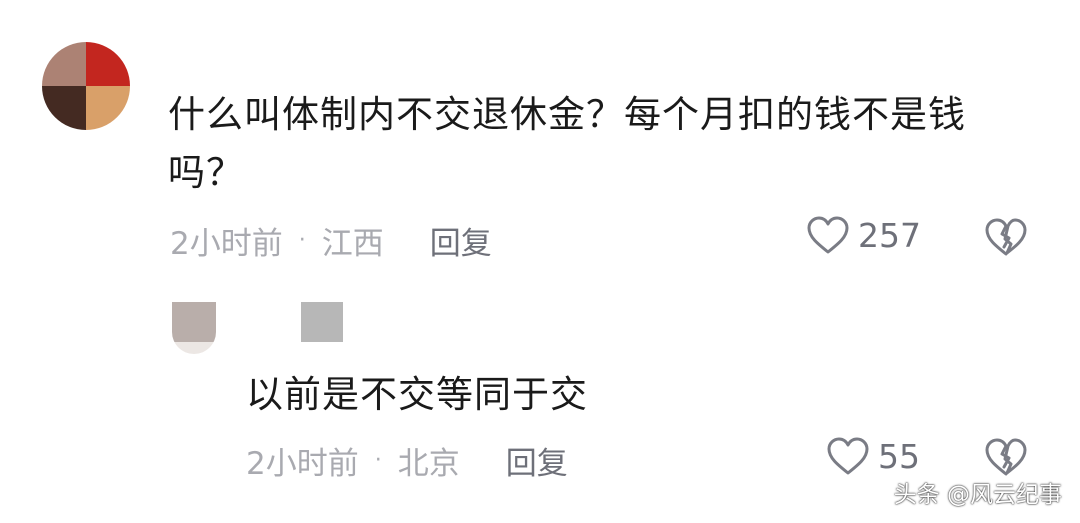 This screenshot has width=1080, height=523. What do you see at coordinates (889, 235) in the screenshot?
I see `like-count: 257` at bounding box center [889, 235].